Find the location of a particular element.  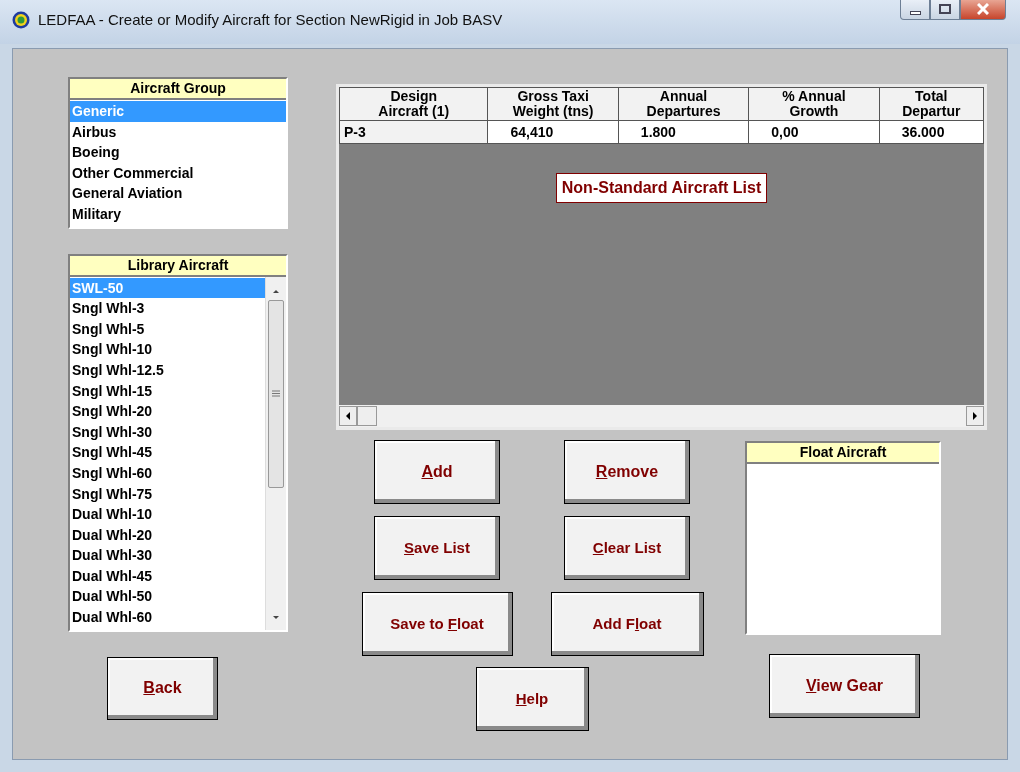

scroll-right-button is located at coordinates (975, 416).